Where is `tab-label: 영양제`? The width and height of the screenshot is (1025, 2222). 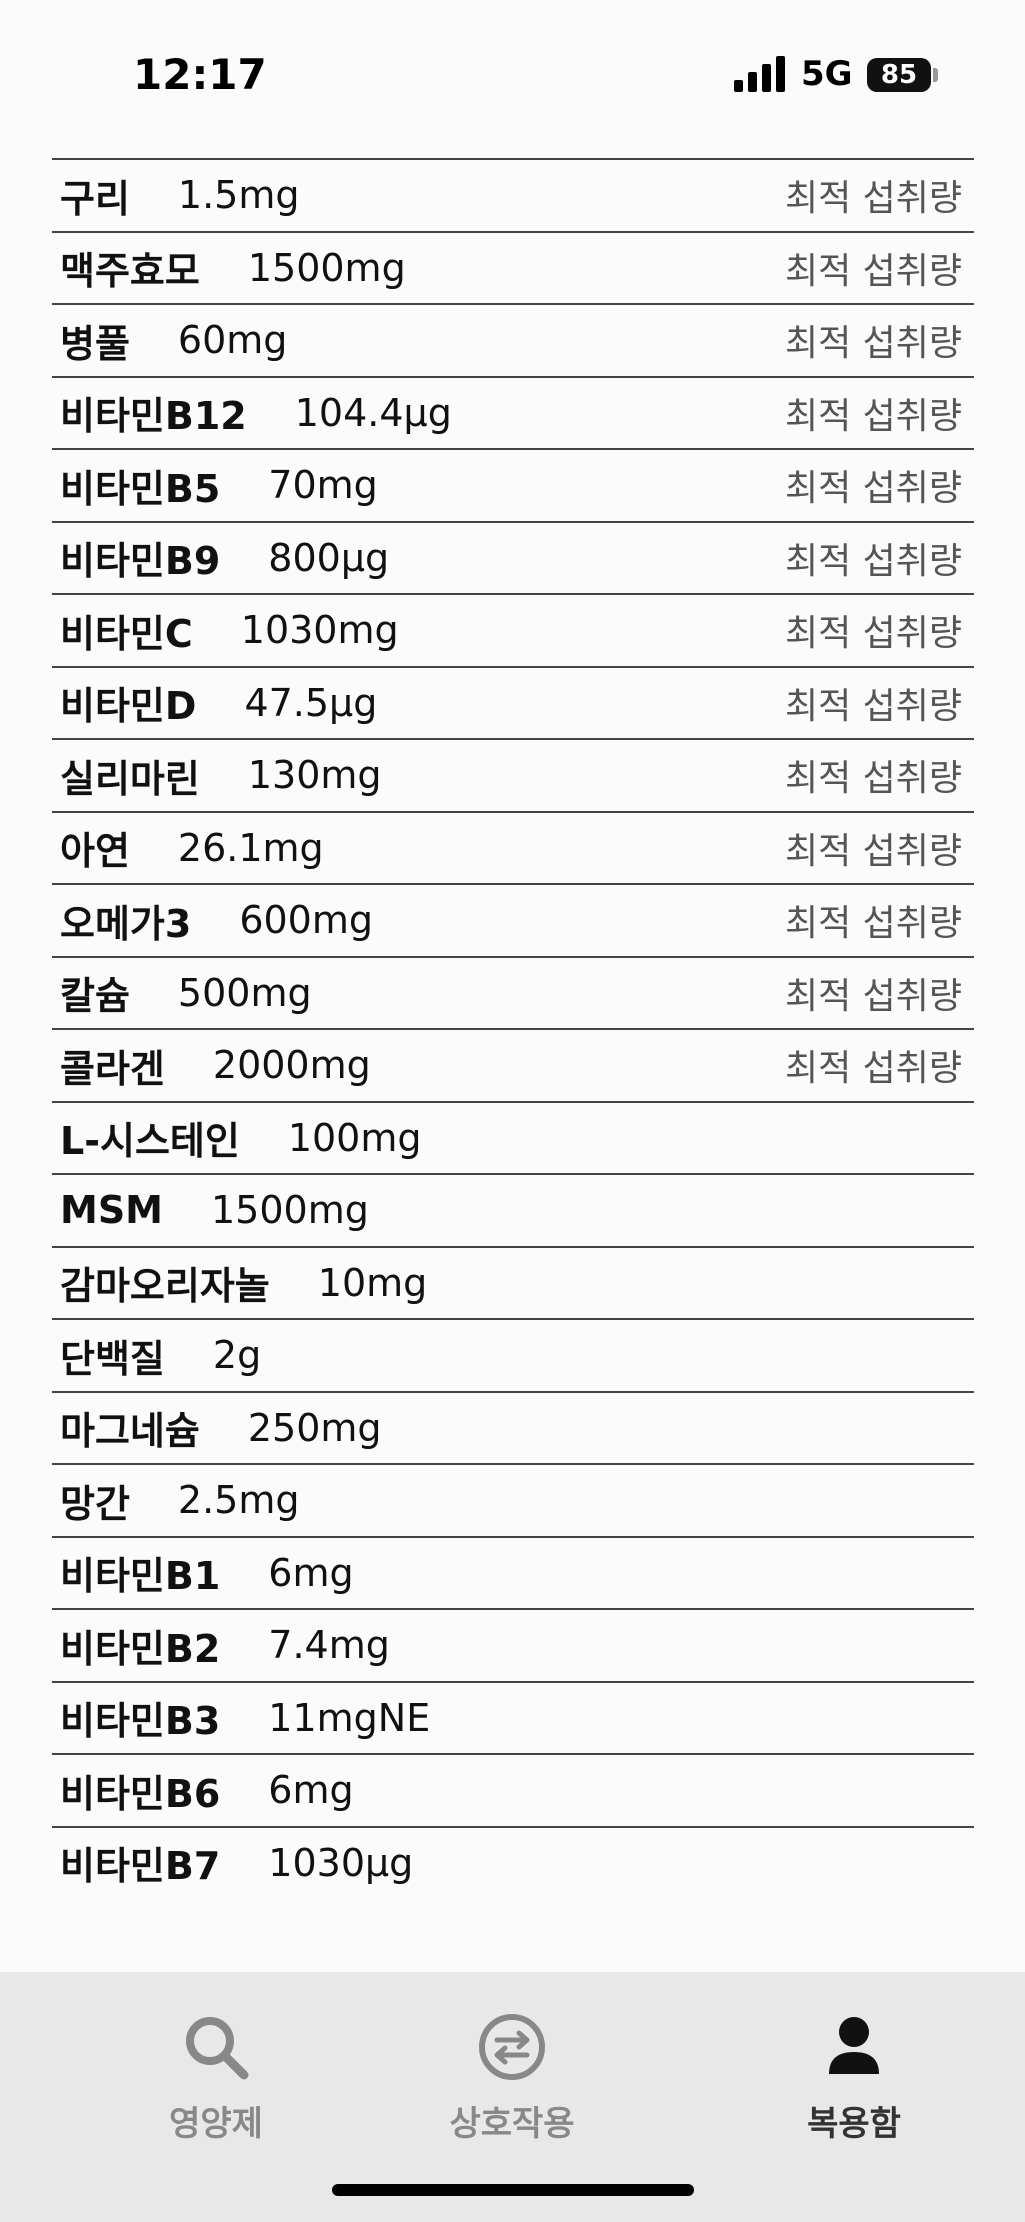 tab-label: 영양제 is located at coordinates (216, 2124).